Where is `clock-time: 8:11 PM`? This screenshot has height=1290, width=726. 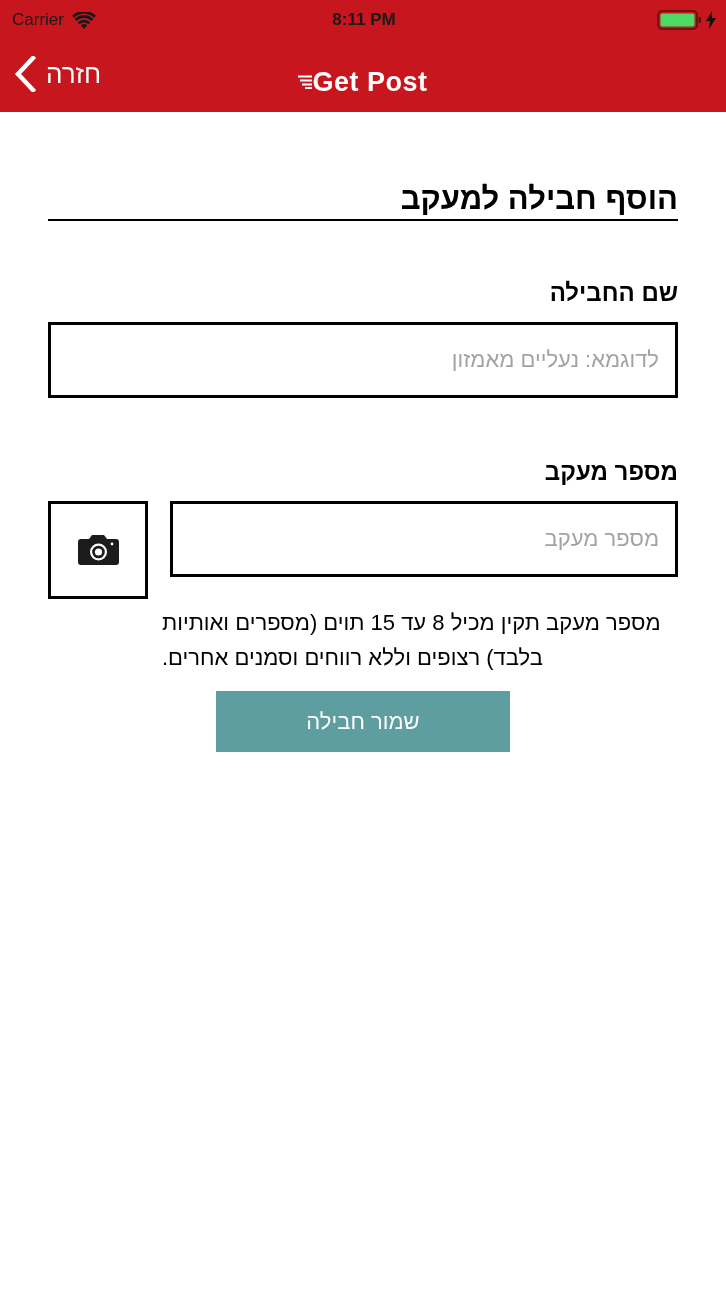
clock-time: 8:11 PM is located at coordinates (364, 20).